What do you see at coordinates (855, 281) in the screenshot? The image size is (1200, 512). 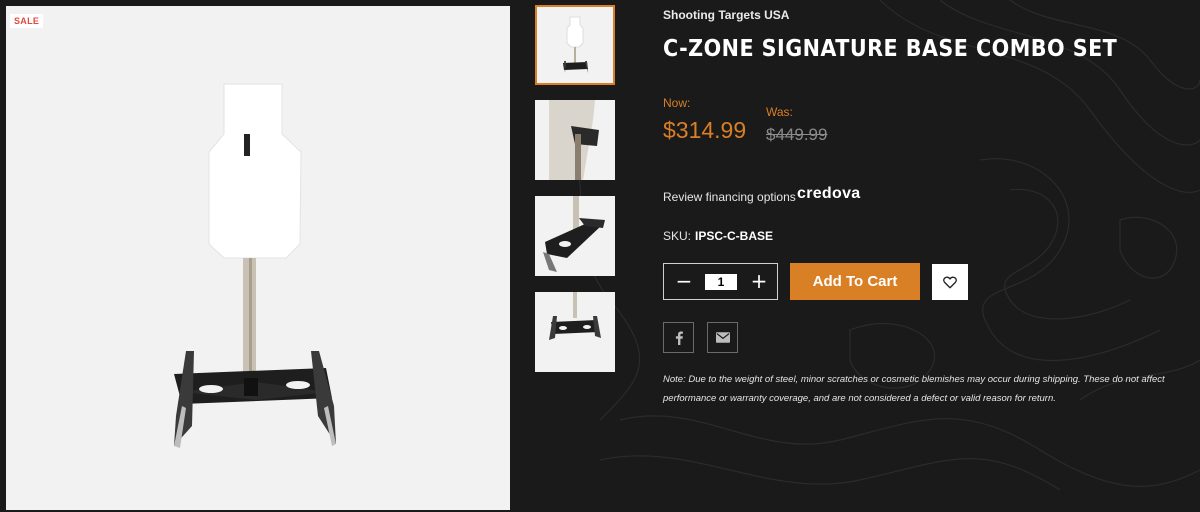 I see `add-to-cart-button: Add To Cart` at bounding box center [855, 281].